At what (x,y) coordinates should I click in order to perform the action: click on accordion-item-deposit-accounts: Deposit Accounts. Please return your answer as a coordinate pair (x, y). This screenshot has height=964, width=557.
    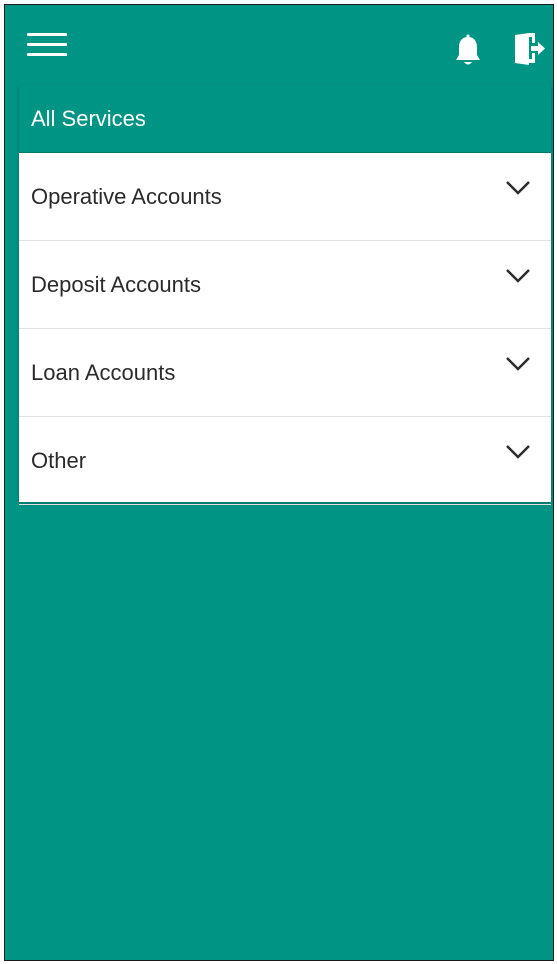
    Looking at the image, I should click on (285, 285).